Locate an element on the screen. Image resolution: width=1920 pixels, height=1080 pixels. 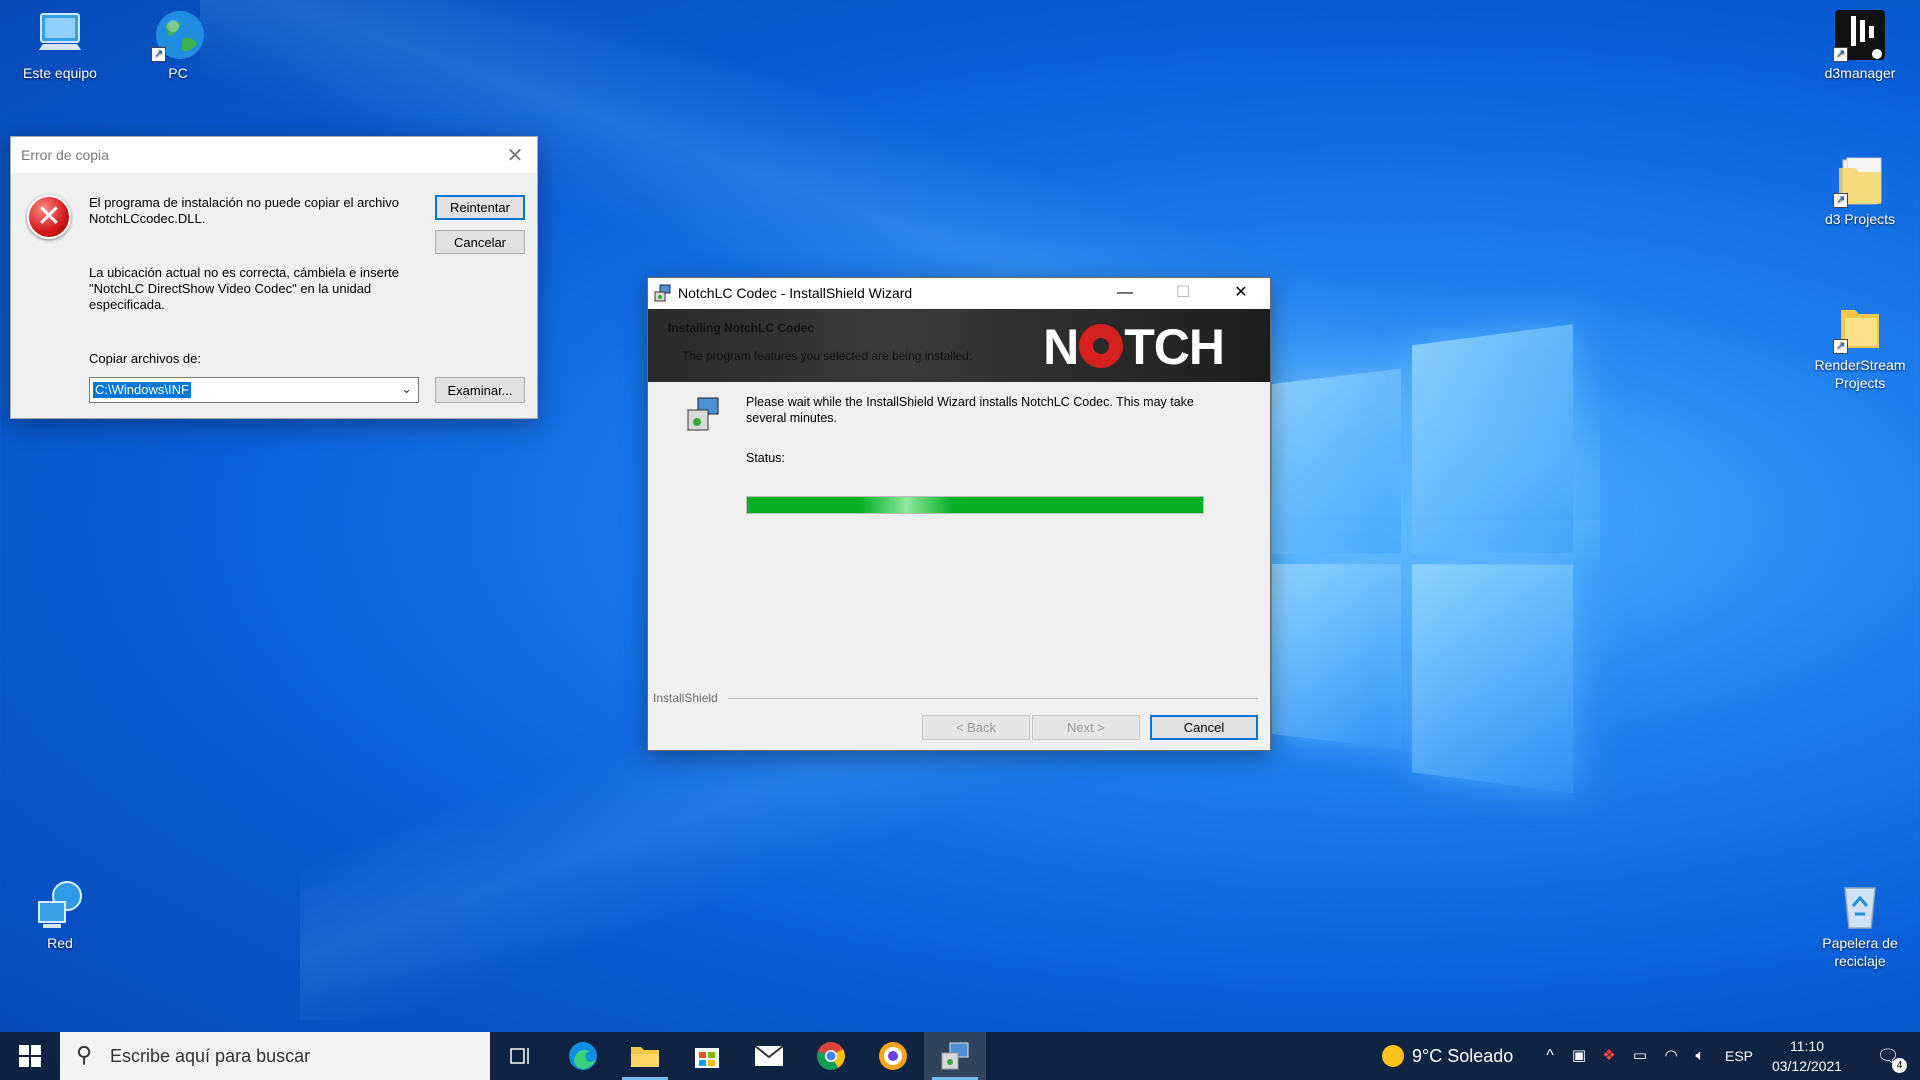
wizard-cancel-button: Cancel is located at coordinates (1204, 727).